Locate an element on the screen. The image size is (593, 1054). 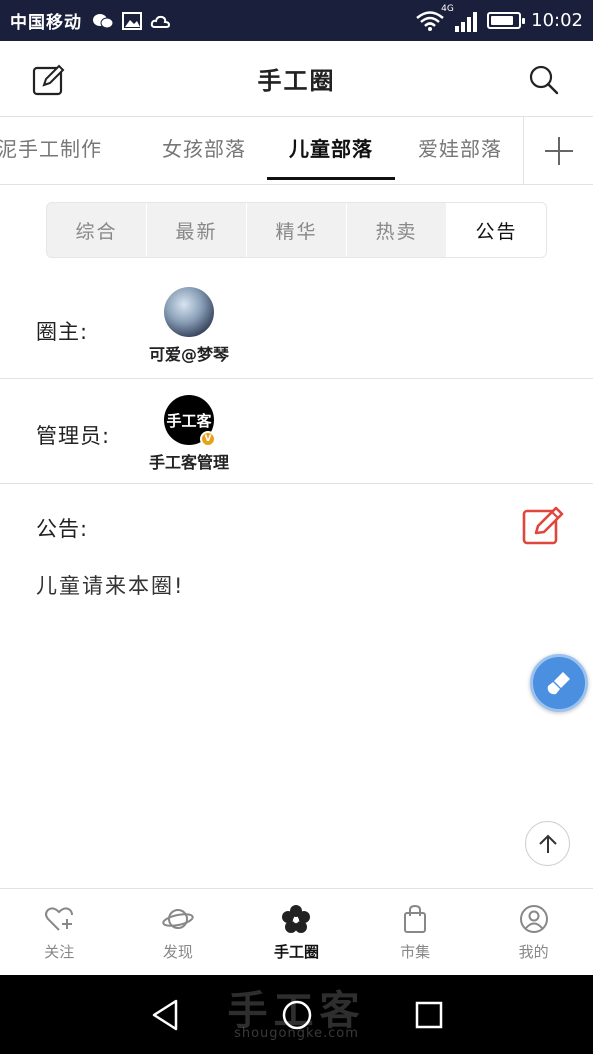
carrier-name: 中国移动 is located at coordinates (46, 23).